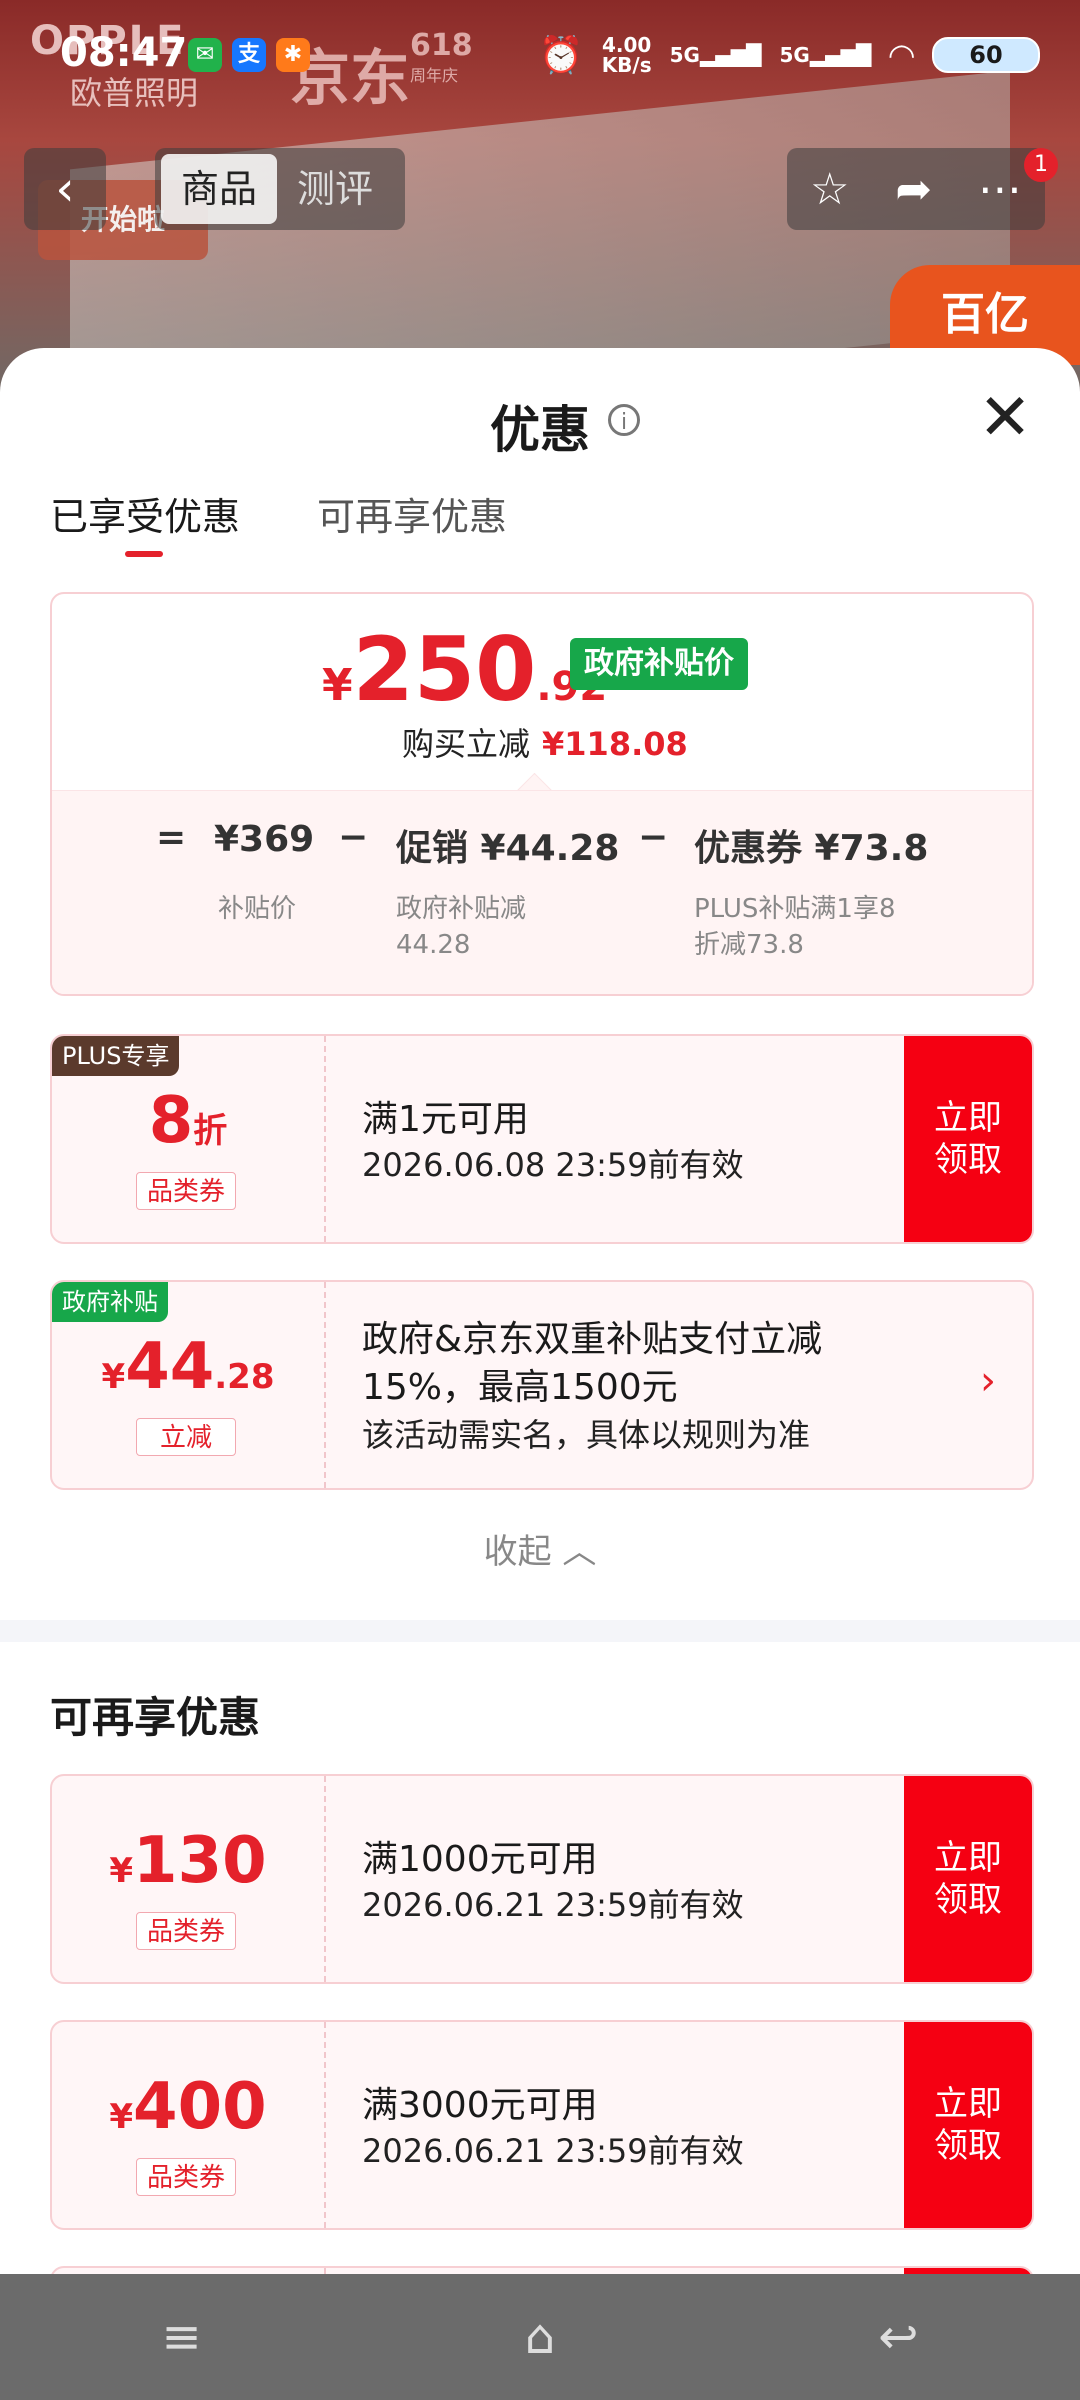 This screenshot has width=1080, height=2400. What do you see at coordinates (586, 1435) in the screenshot?
I see `subsidy-note: 该活动需实名，具体以规则为准` at bounding box center [586, 1435].